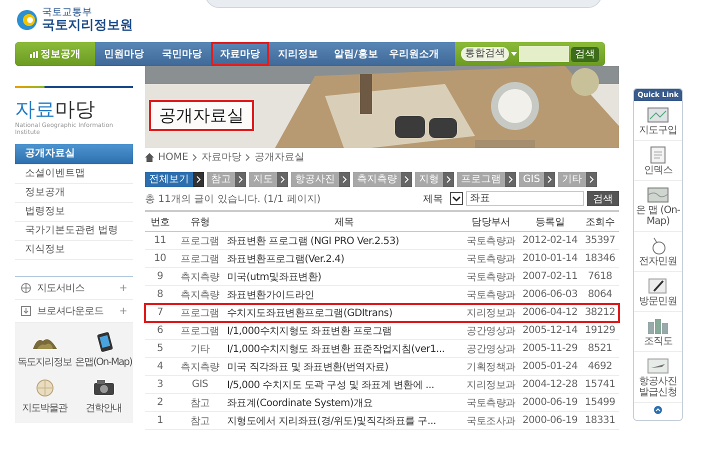 This screenshot has height=461, width=720. I want to click on sidebar-item: 법령정보, so click(74, 212).